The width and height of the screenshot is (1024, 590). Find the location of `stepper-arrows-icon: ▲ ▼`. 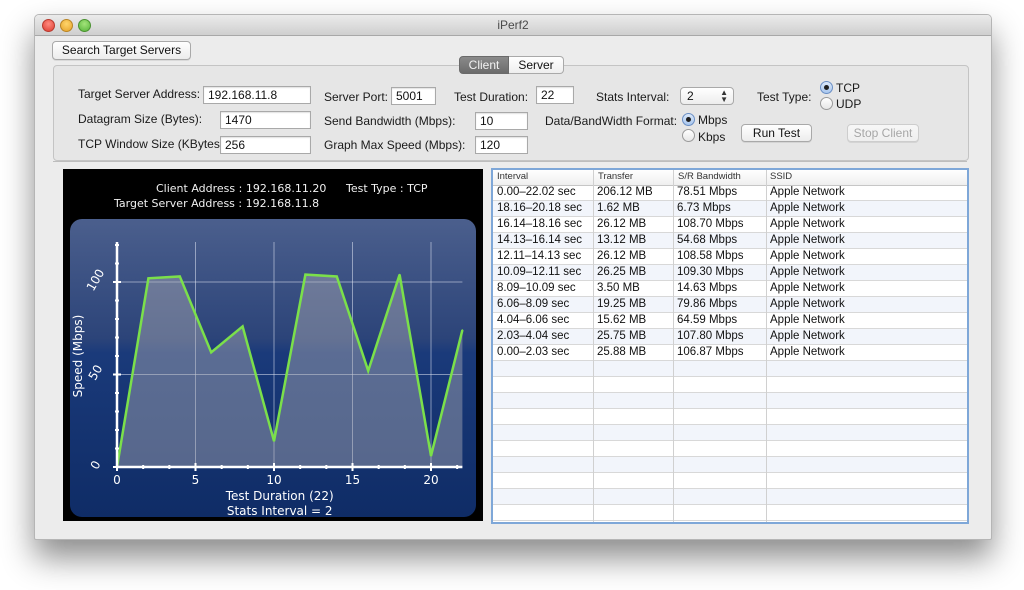

stepper-arrows-icon: ▲ ▼ is located at coordinates (724, 96).